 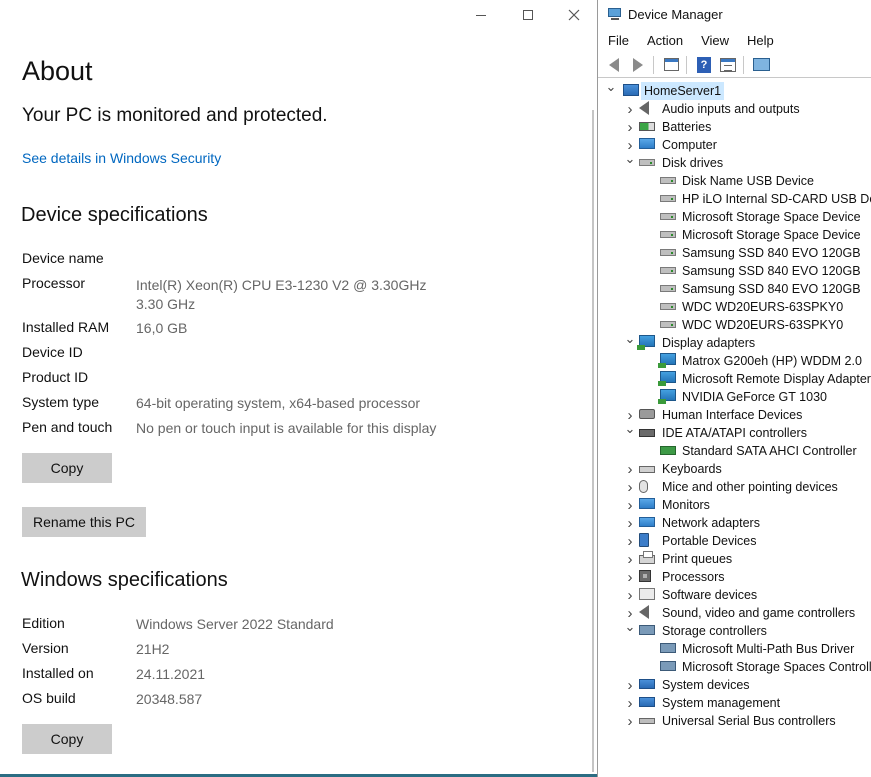 What do you see at coordinates (631, 90) in the screenshot?
I see `computer-icon` at bounding box center [631, 90].